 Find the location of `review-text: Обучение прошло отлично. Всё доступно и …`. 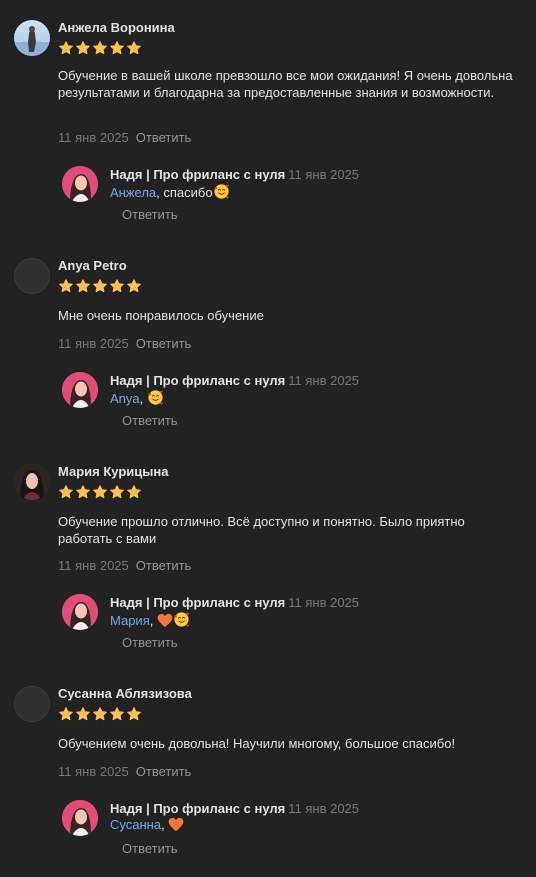

review-text: Обучение прошло отлично. Всё доступно и … is located at coordinates (261, 530).